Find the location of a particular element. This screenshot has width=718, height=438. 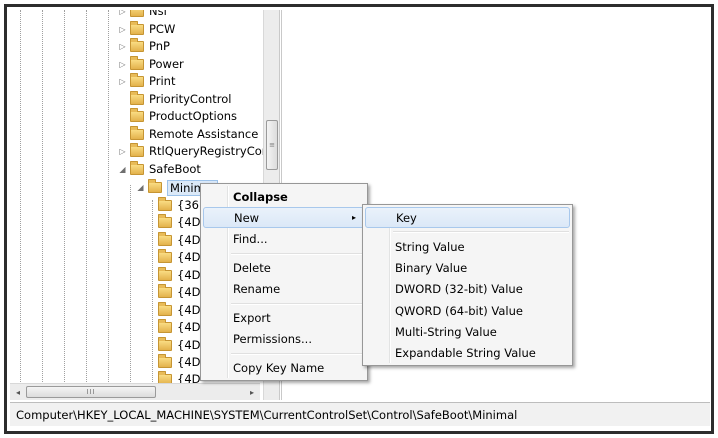

menu-item-label: Expandable String Value is located at coordinates (465, 352).